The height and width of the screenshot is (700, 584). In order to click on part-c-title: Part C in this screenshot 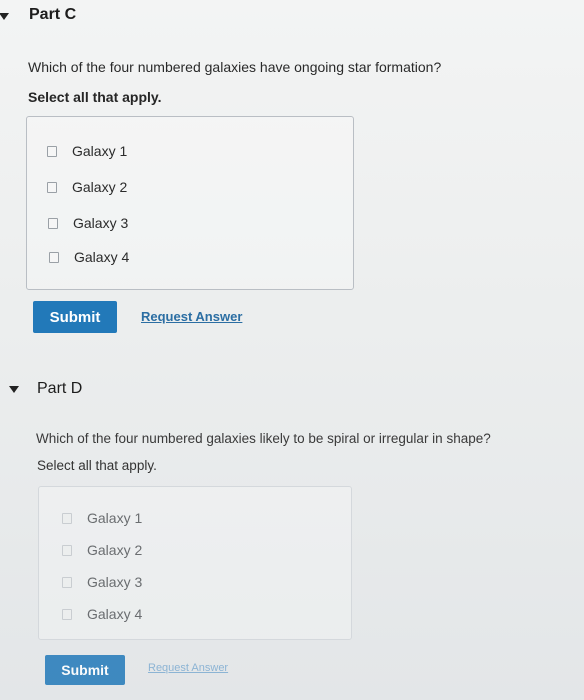, I will do `click(53, 14)`.